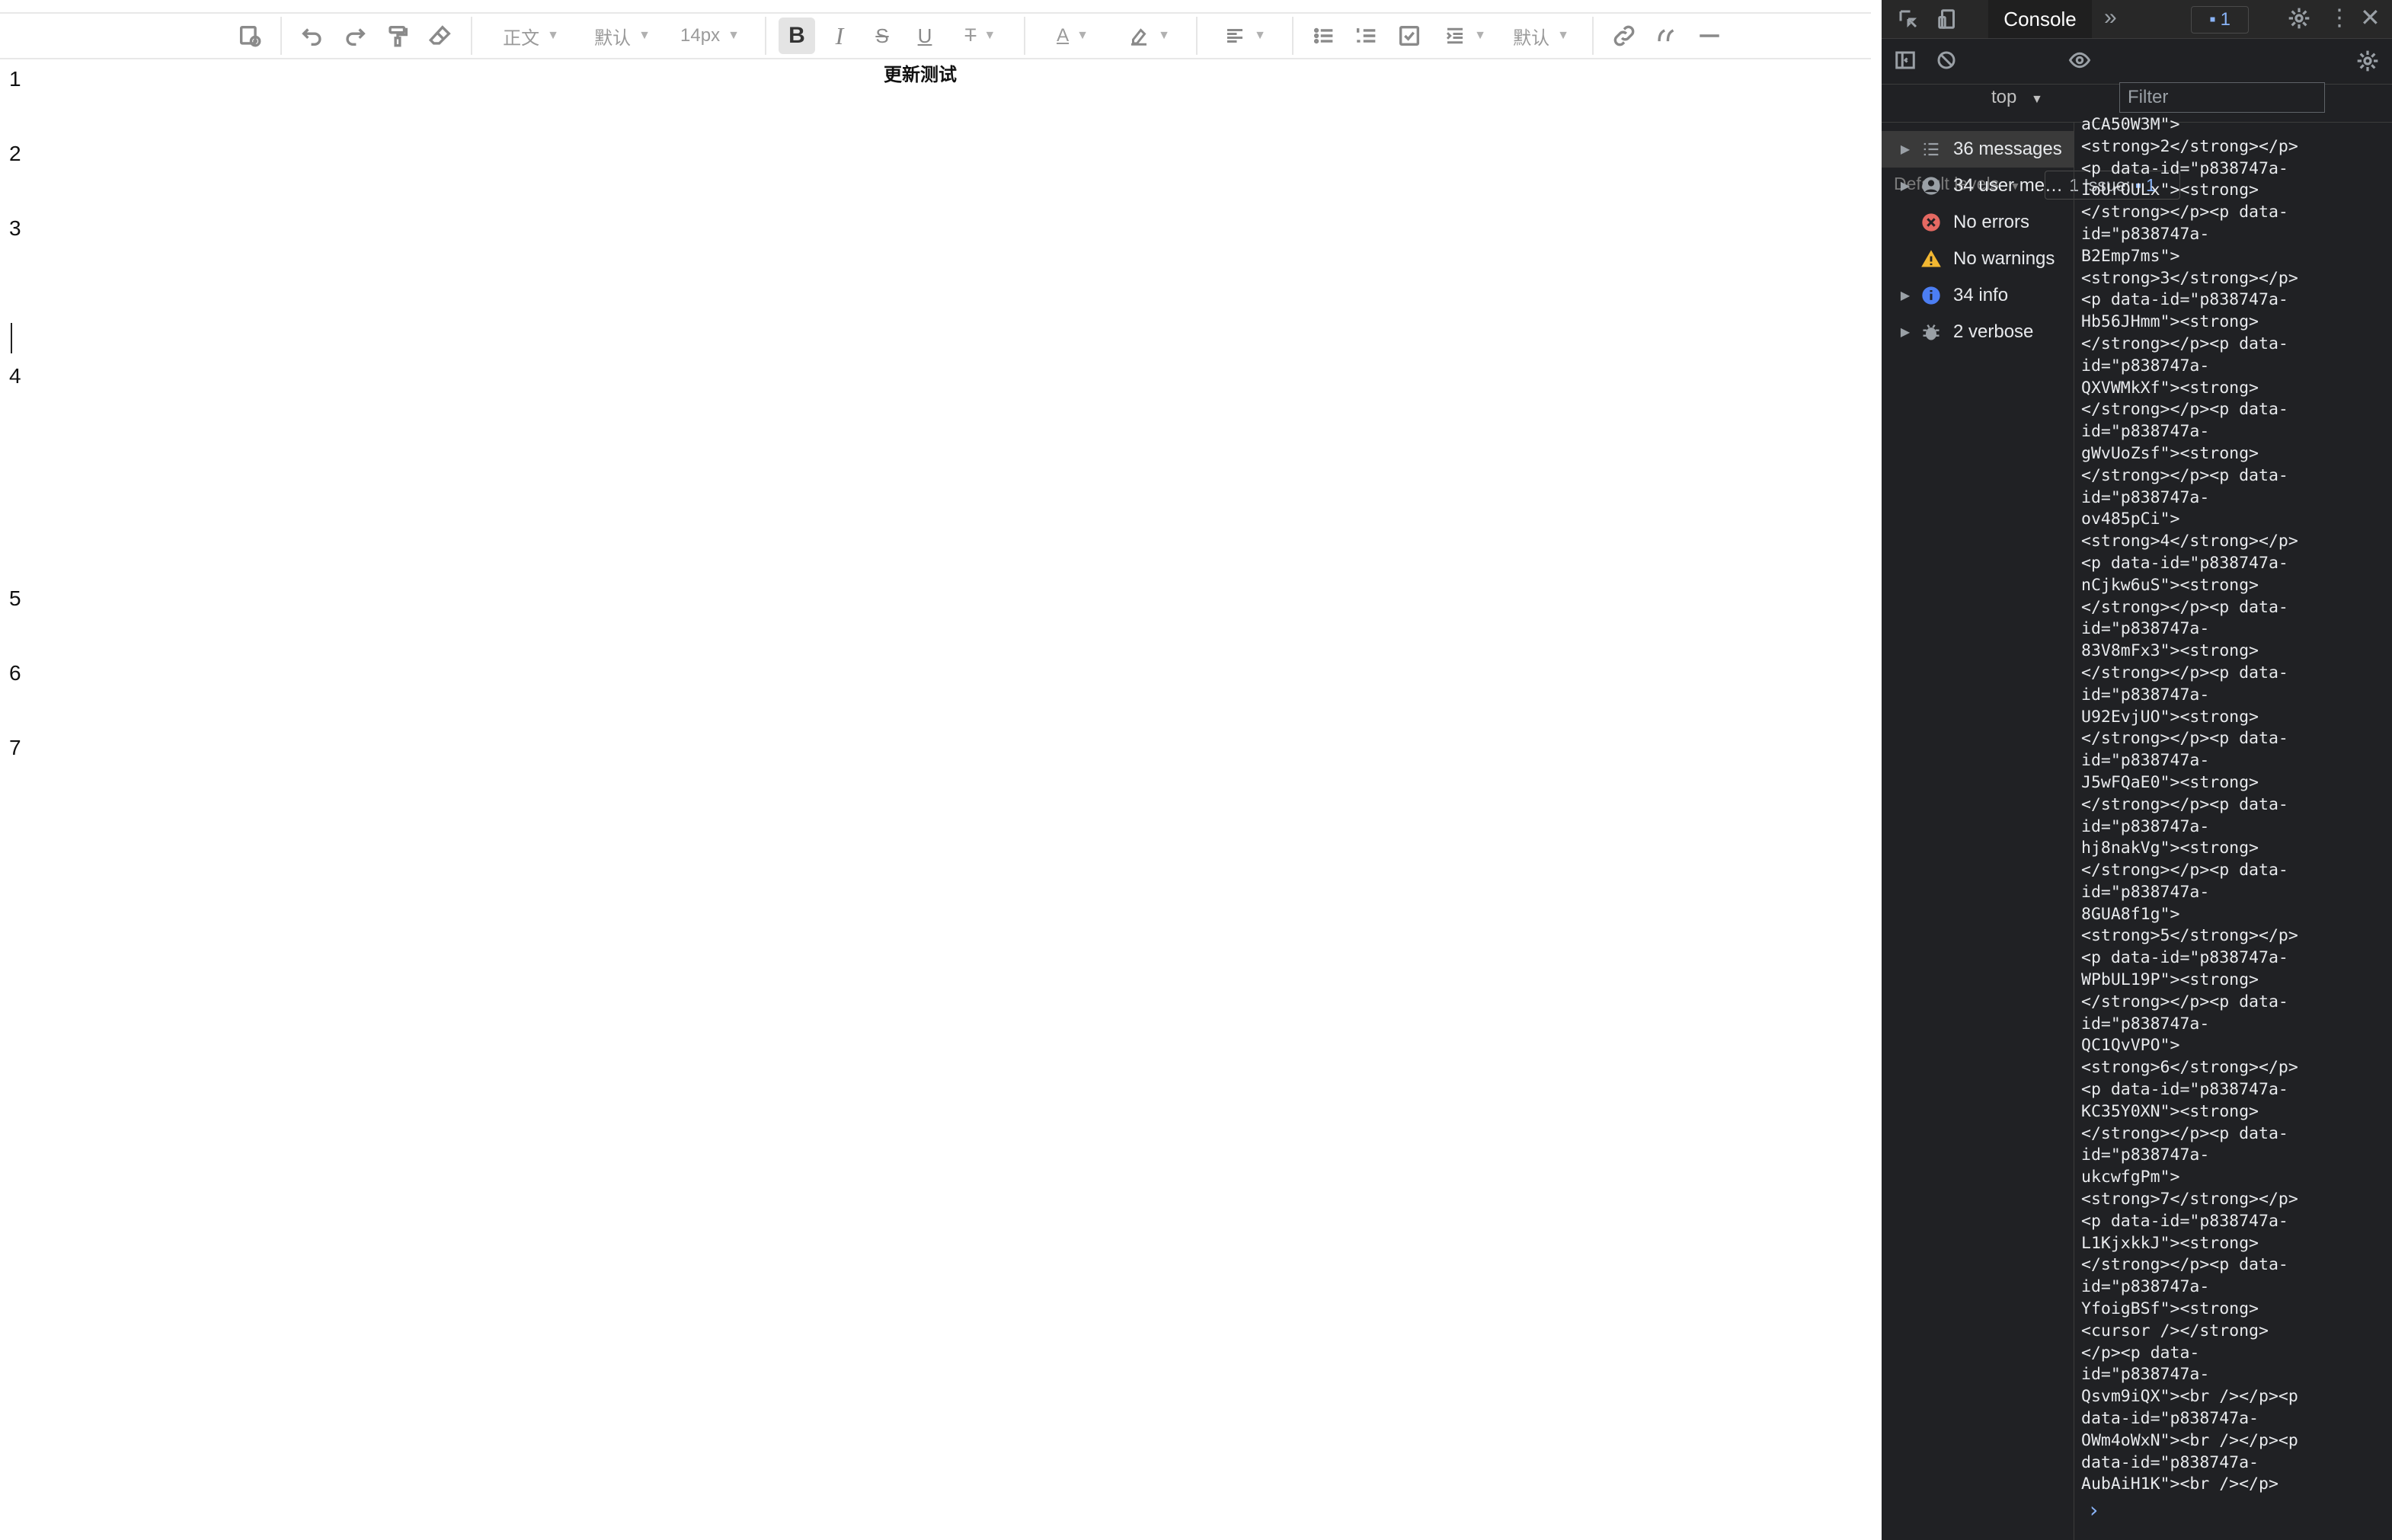  I want to click on device-icon, so click(1946, 19).